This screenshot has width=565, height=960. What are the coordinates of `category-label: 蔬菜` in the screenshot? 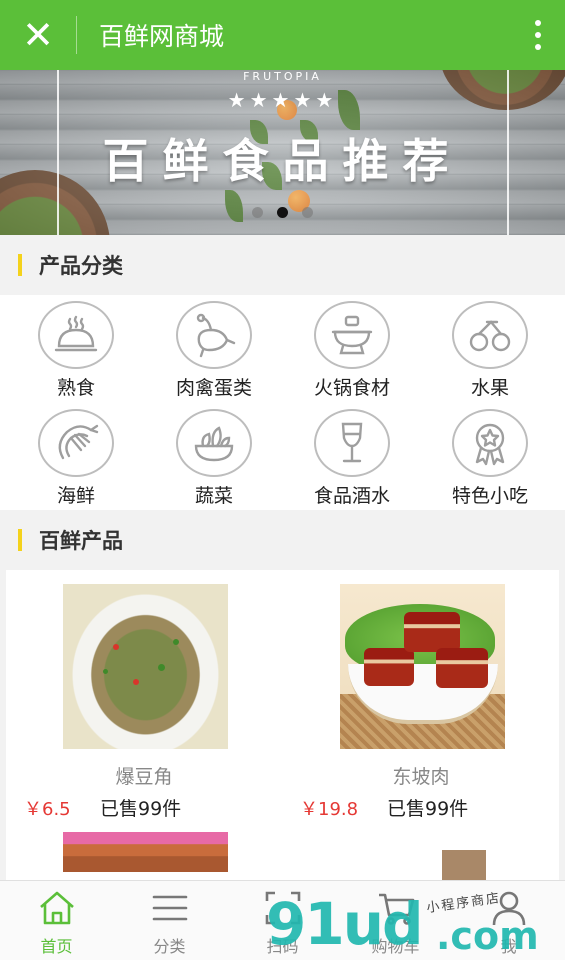 It's located at (213, 496).